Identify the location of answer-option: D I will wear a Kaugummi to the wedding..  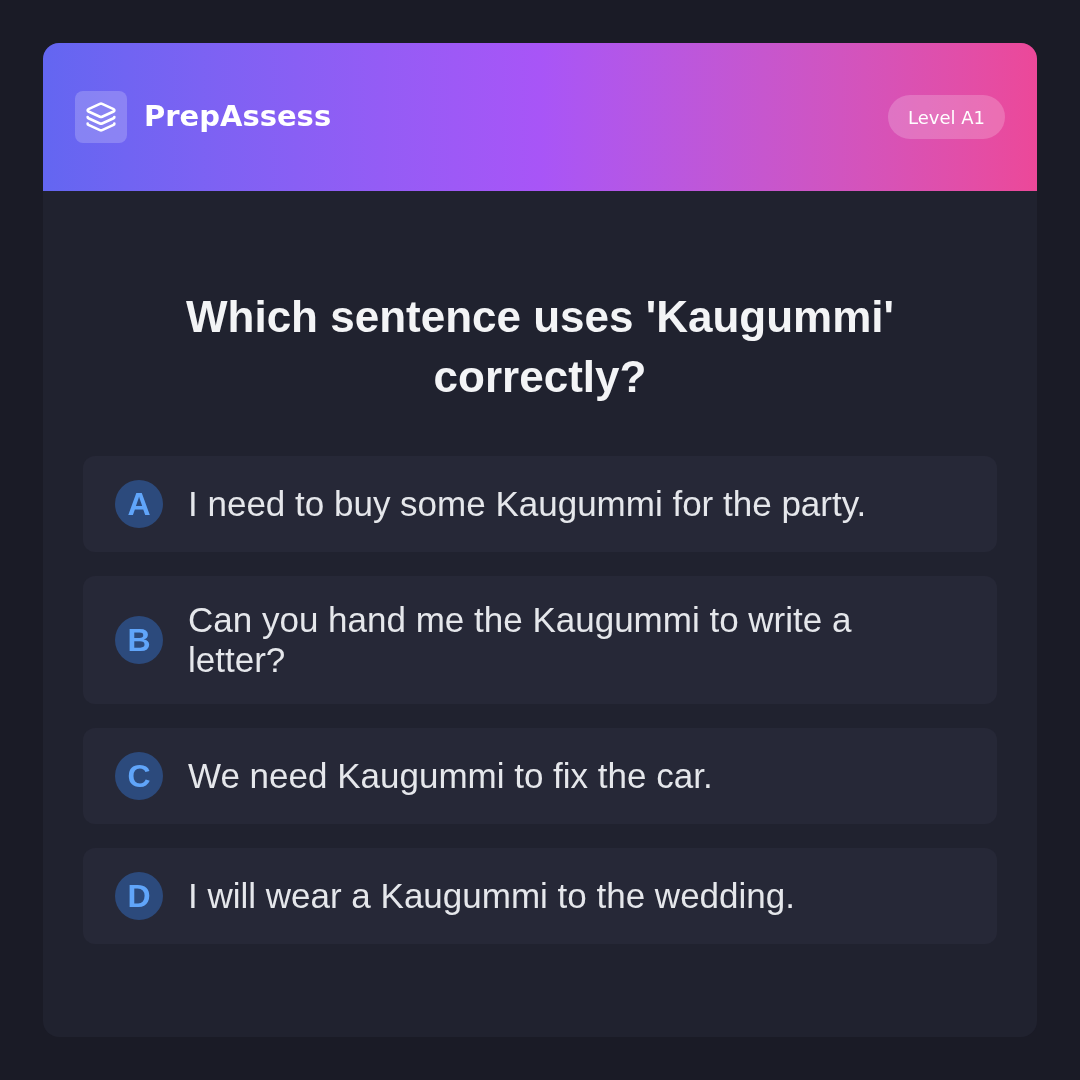
(540, 896).